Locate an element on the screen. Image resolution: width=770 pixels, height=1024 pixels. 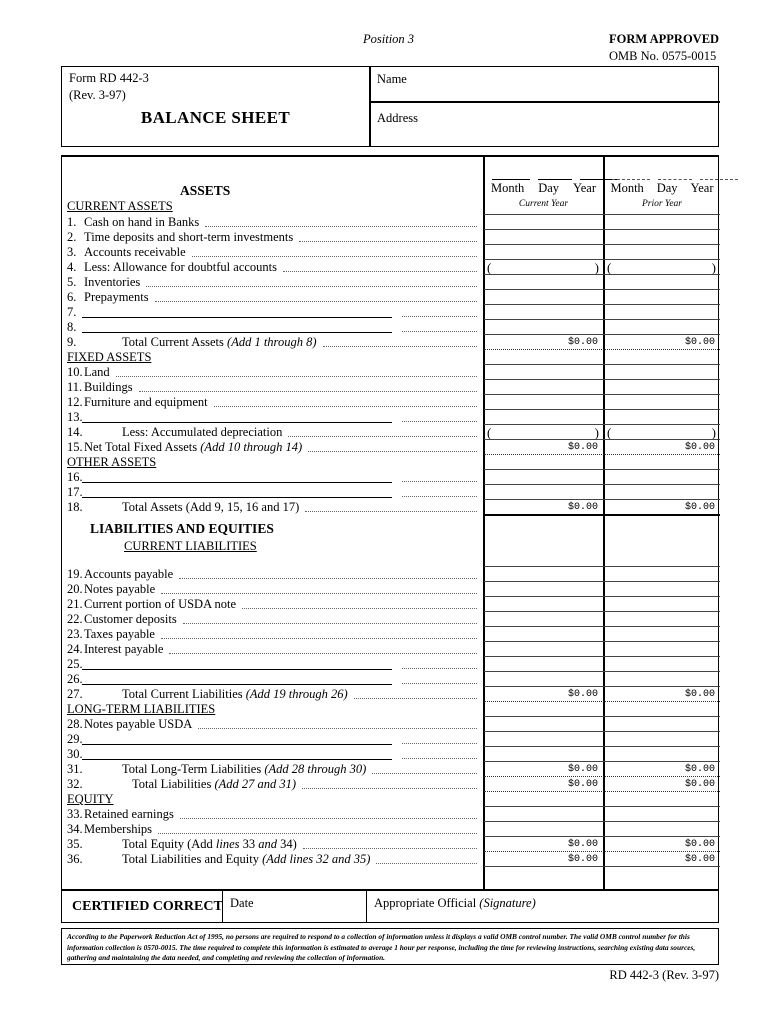
prior-paren-cell-14: () is located at coordinates (662, 432).